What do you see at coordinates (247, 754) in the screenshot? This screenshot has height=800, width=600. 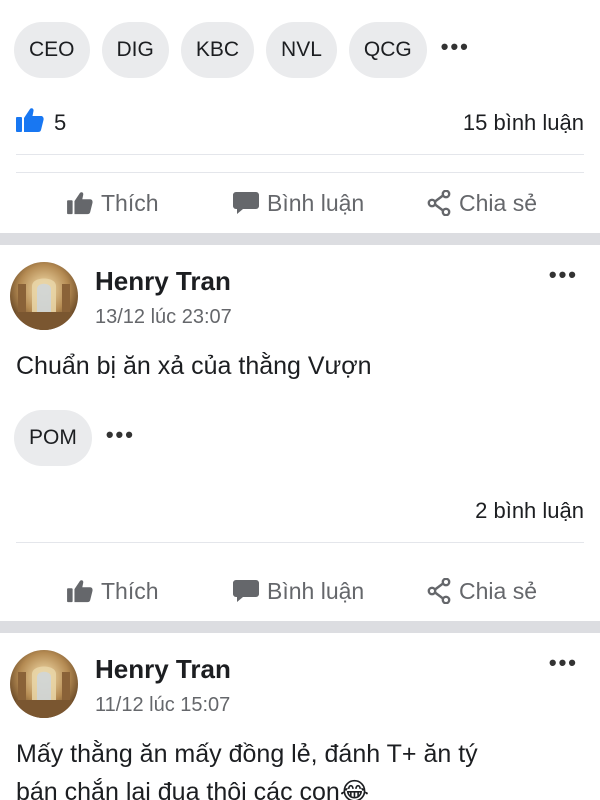 I see `post-text-line: Mấy thằng ăn mấy đồng lẻ, đánh T+ ăn tý` at bounding box center [247, 754].